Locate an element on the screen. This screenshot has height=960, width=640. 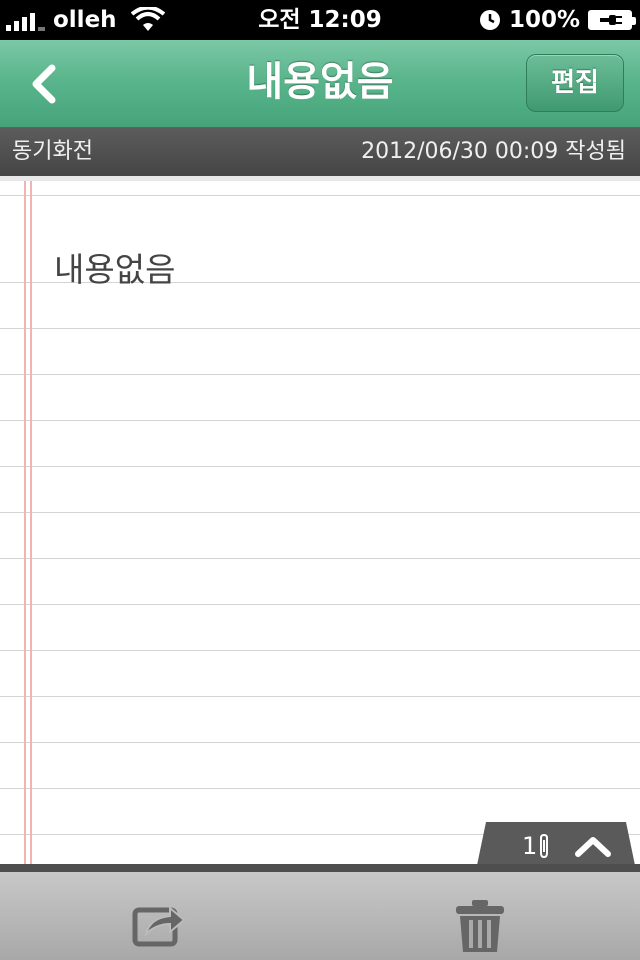
chevron-up-icon is located at coordinates (593, 846).